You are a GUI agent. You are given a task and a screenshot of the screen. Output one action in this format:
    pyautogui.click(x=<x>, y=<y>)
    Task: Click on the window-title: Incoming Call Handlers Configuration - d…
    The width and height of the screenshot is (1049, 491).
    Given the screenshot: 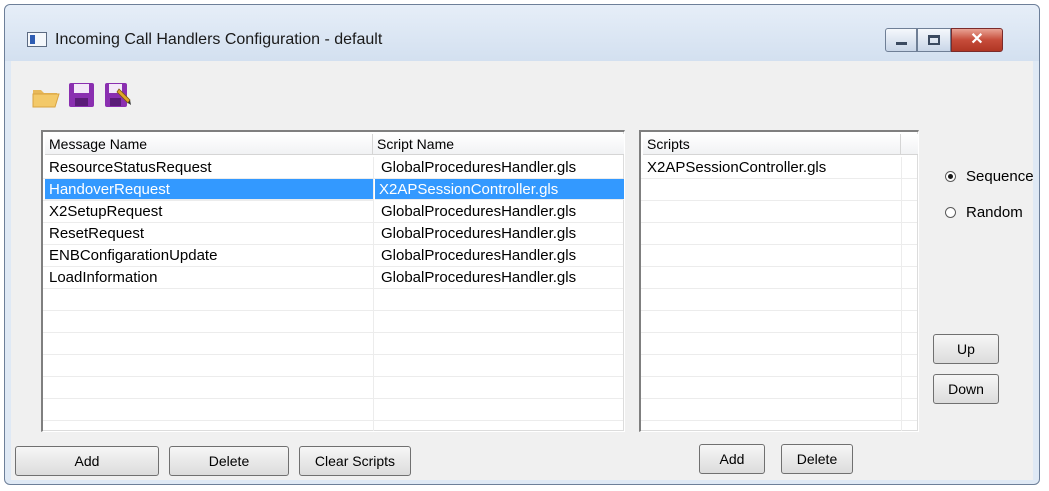 What is the action you would take?
    pyautogui.click(x=219, y=39)
    